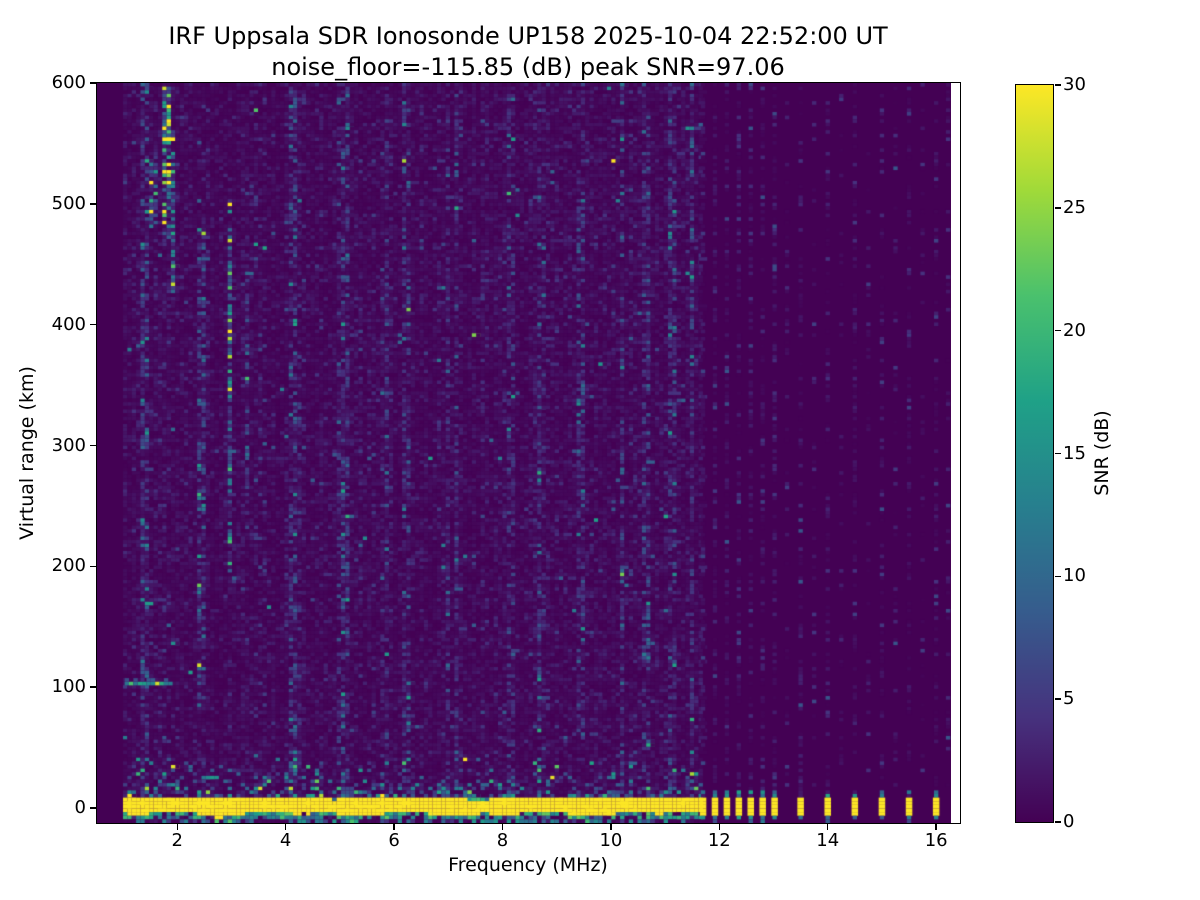  I want to click on y-tick-label: 400, so click(68, 324).